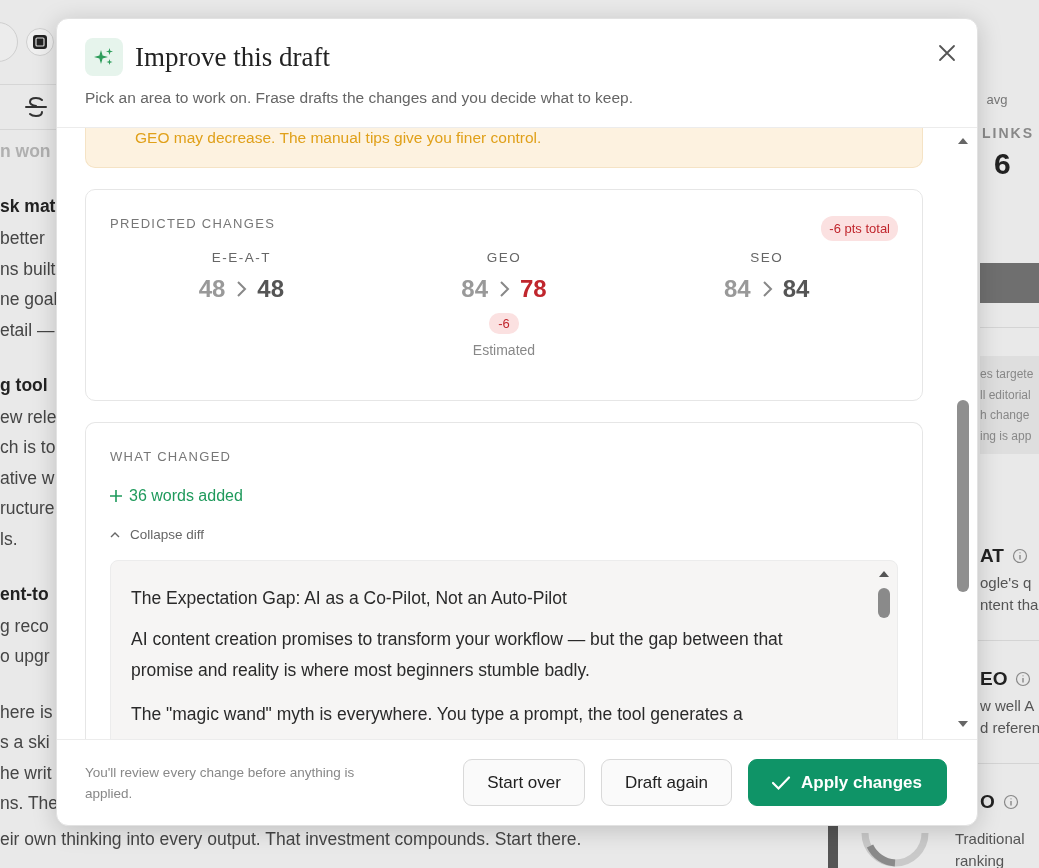  Describe the element at coordinates (28, 207) in the screenshot. I see `heading-fragment: sk mat` at that location.